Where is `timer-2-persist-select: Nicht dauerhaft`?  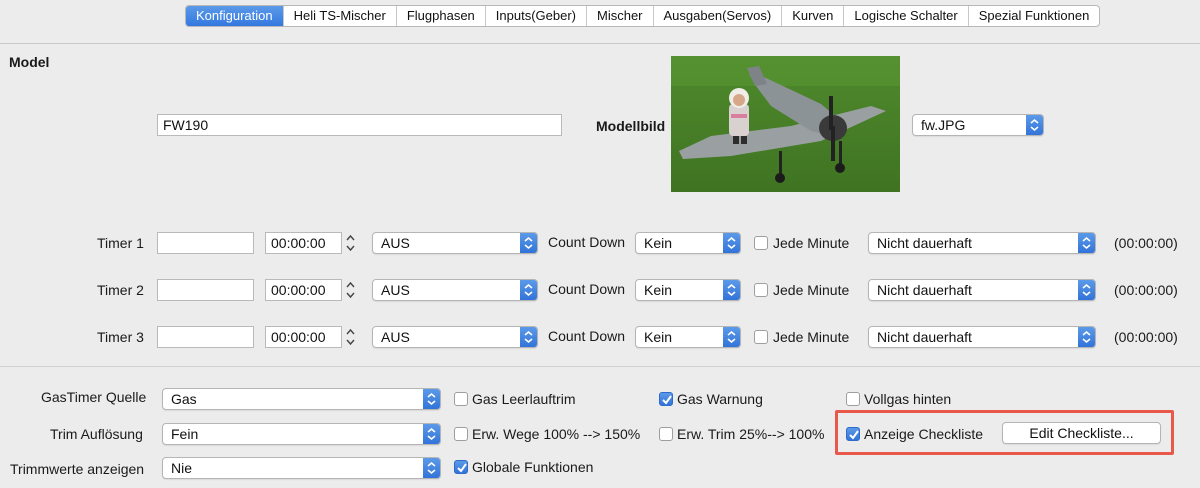
timer-2-persist-select: Nicht dauerhaft is located at coordinates (982, 290).